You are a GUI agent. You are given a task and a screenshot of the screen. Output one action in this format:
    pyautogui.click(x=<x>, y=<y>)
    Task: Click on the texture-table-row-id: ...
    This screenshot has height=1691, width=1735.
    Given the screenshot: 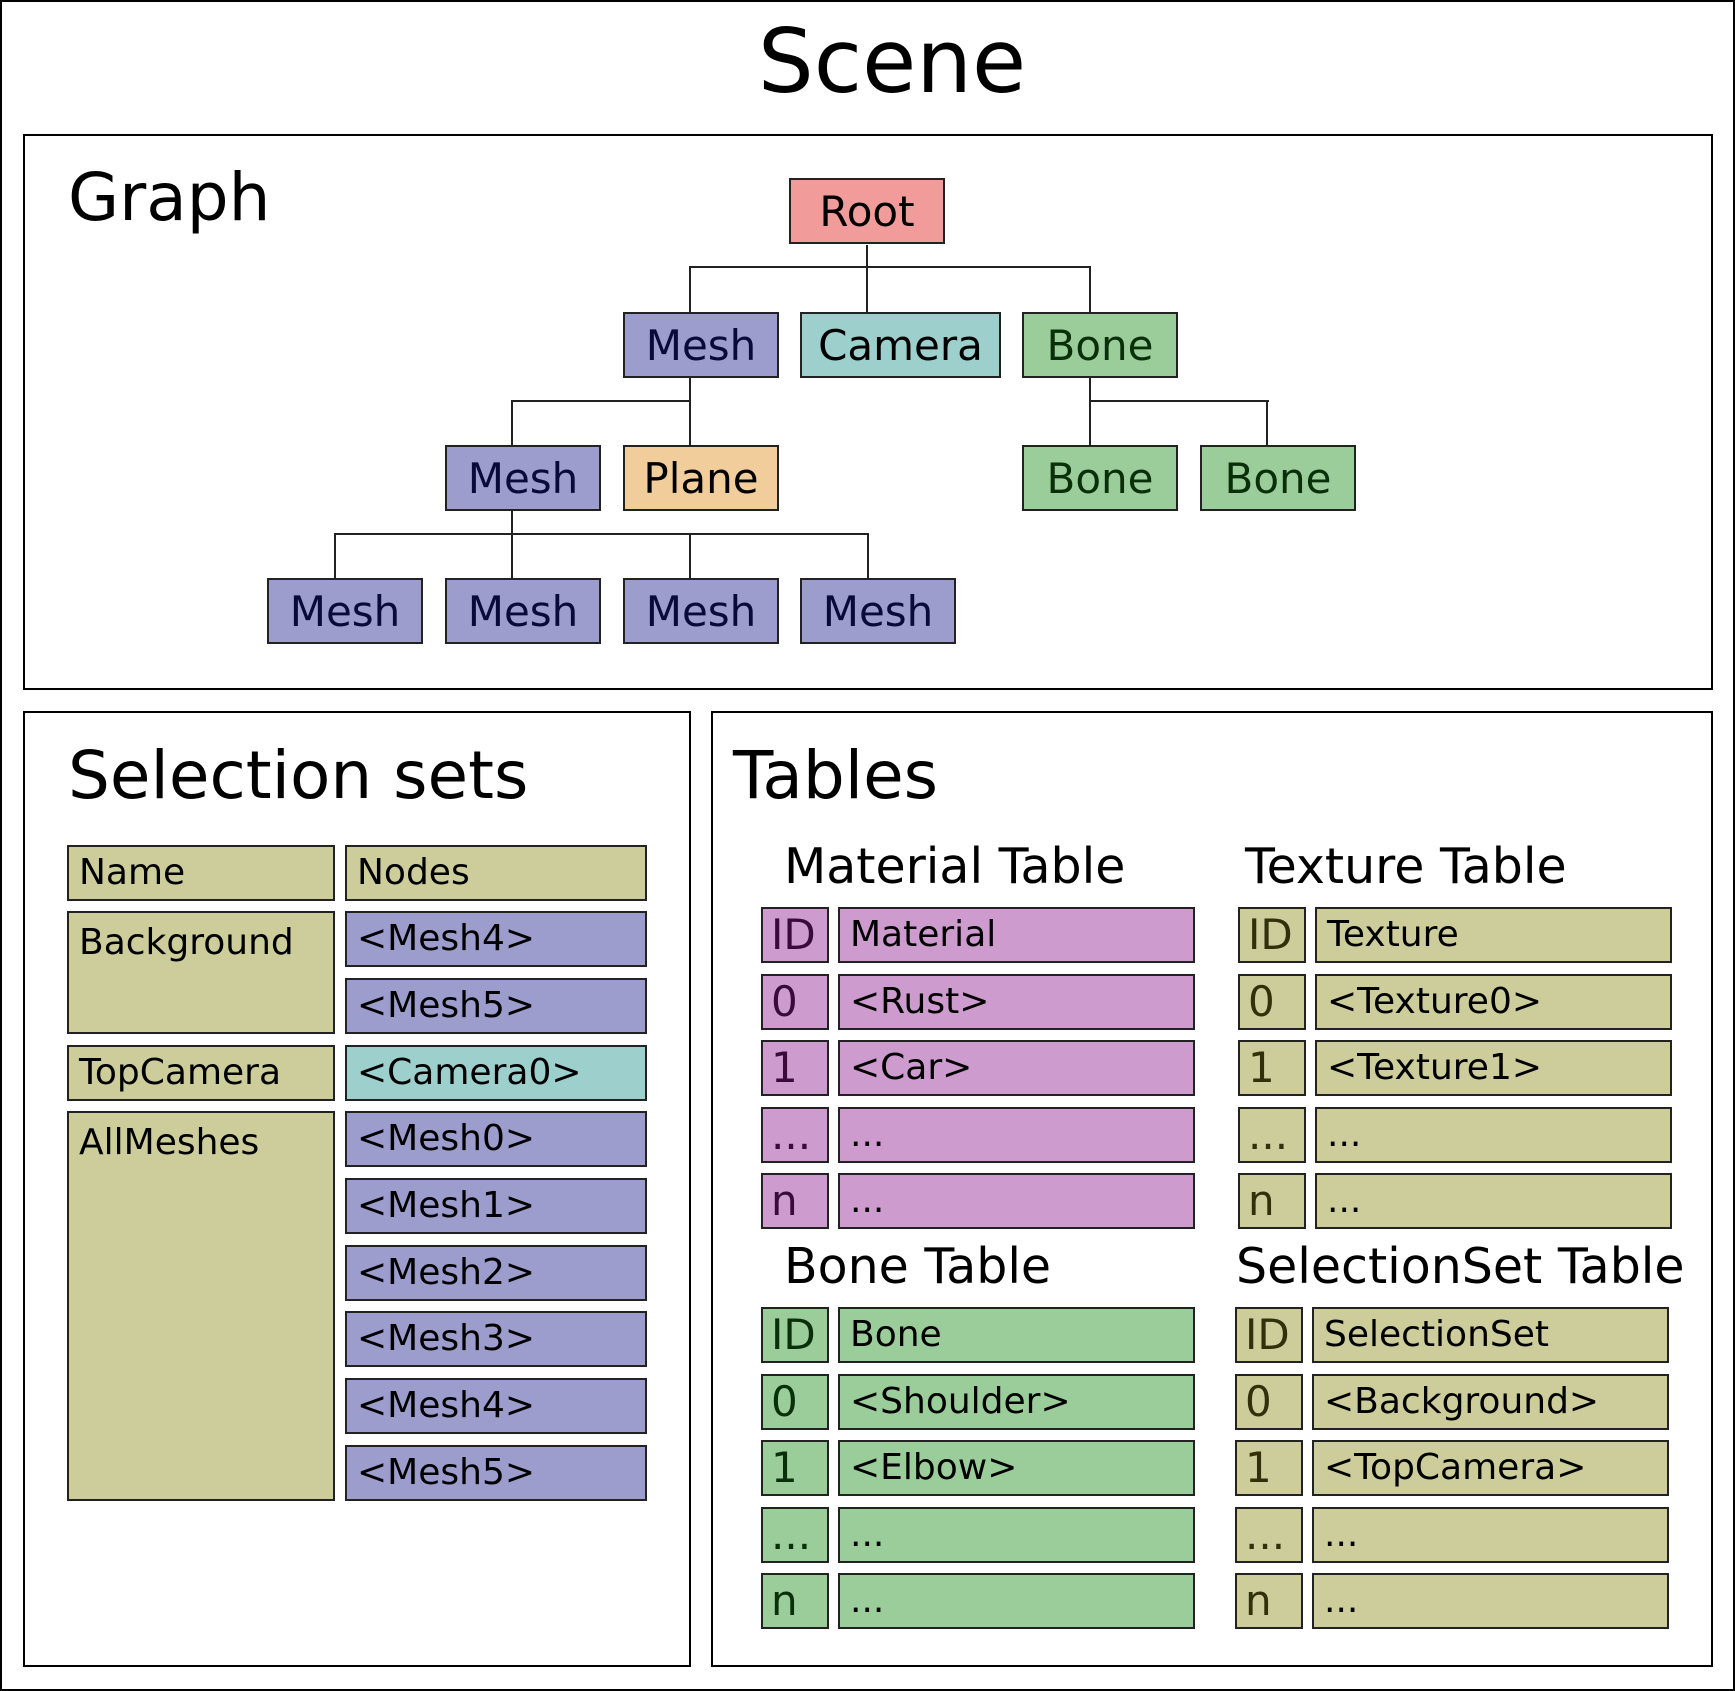 What is the action you would take?
    pyautogui.click(x=1272, y=1135)
    